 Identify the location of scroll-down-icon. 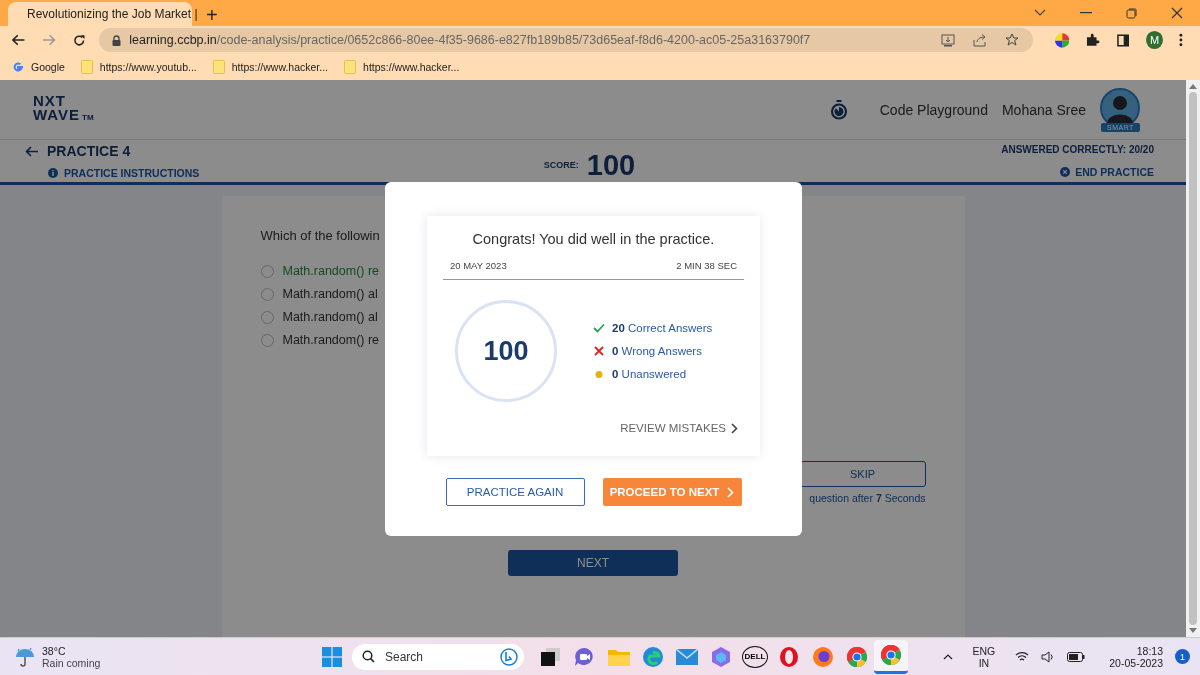
(1193, 630).